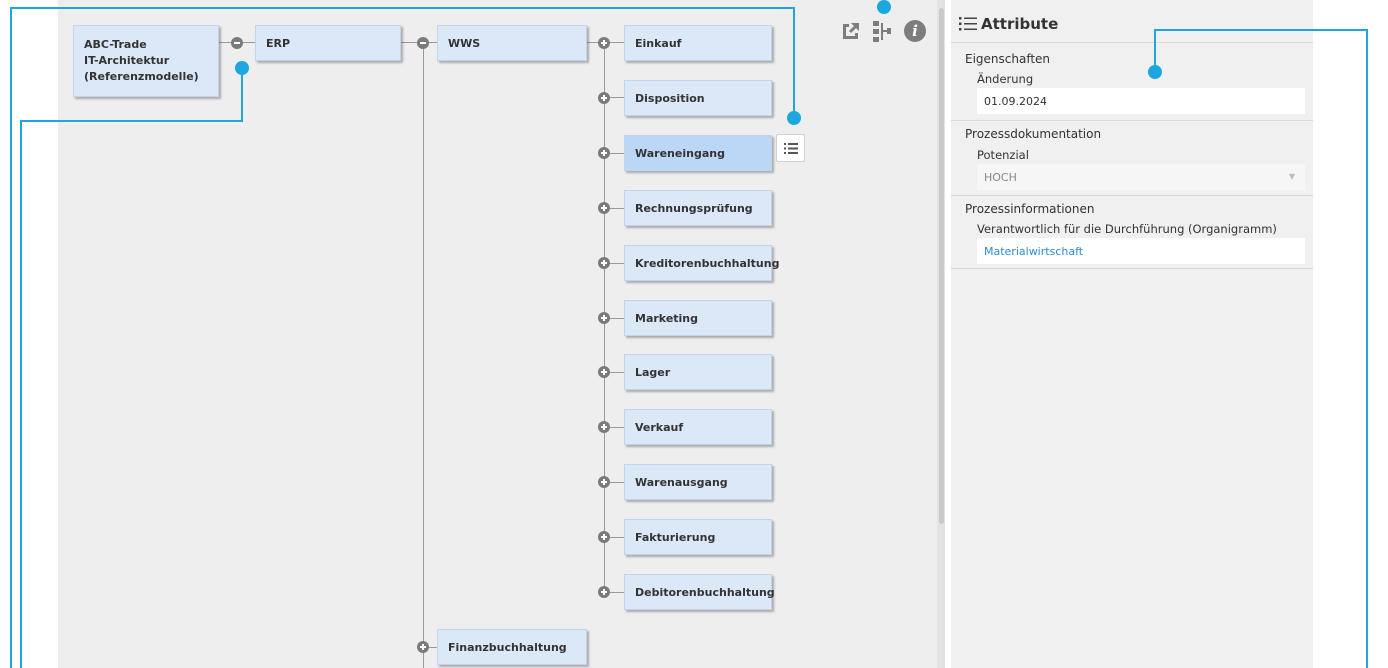 This screenshot has height=668, width=1388. Describe the element at coordinates (1141, 251) in the screenshot. I see `organigram-link: Materialwirtschaft` at that location.